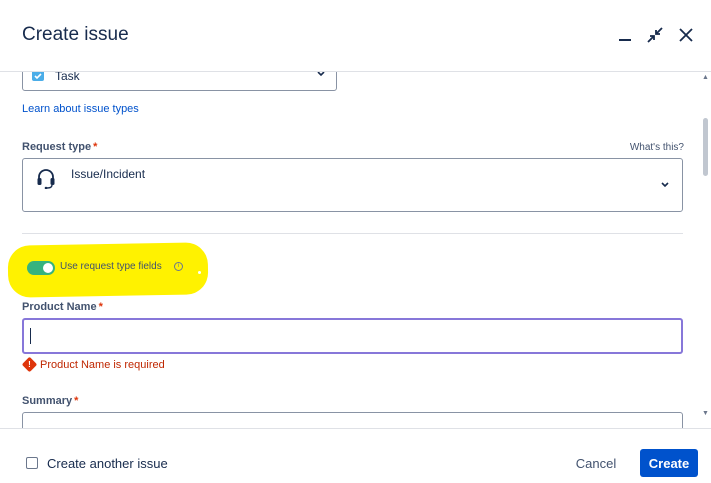 The width and height of the screenshot is (711, 483). What do you see at coordinates (352, 185) in the screenshot?
I see `request-type-select: Issue/Incident` at bounding box center [352, 185].